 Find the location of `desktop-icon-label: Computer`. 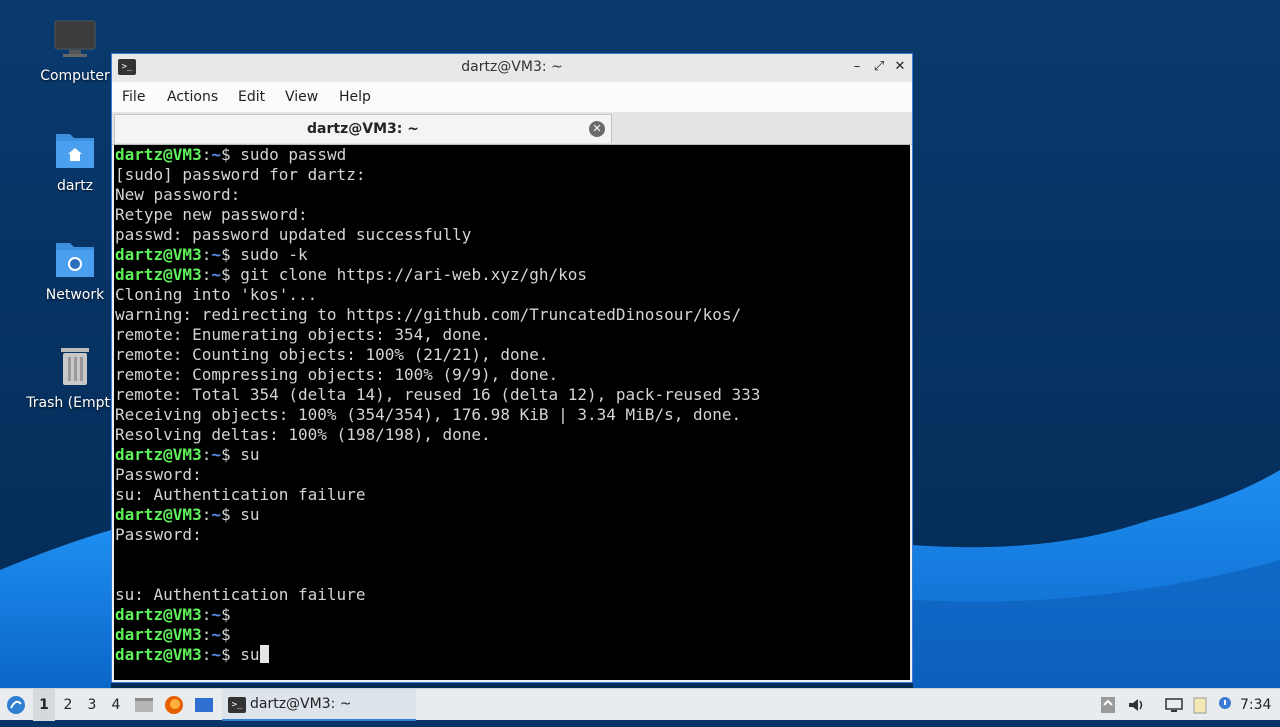

desktop-icon-label: Computer is located at coordinates (75, 76).